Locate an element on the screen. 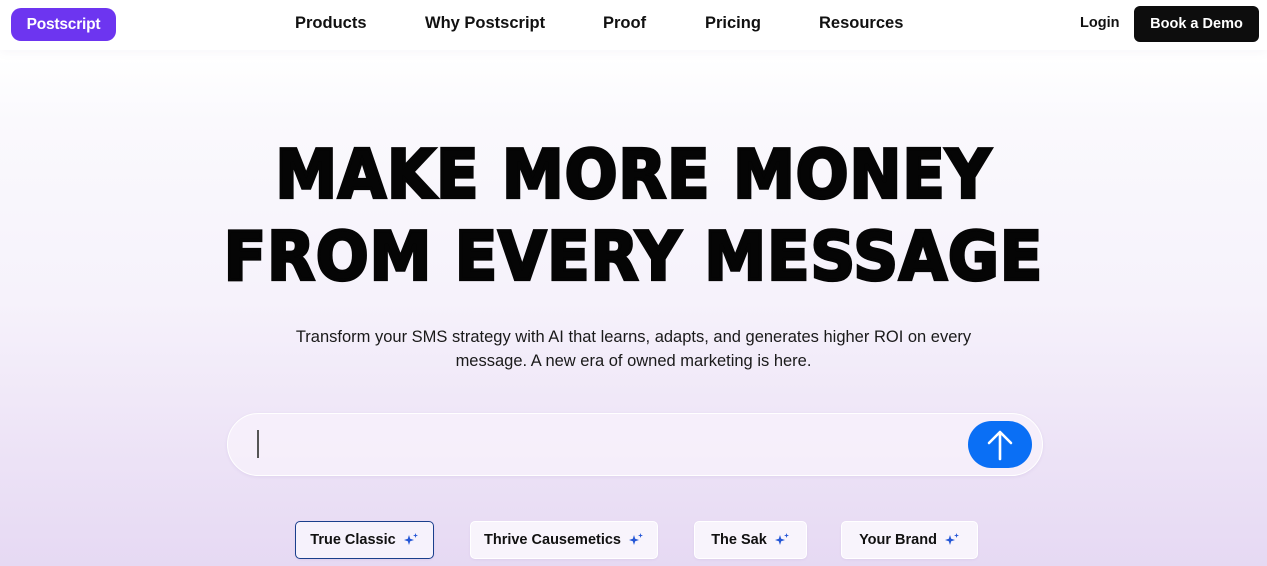 This screenshot has width=1267, height=566. nav-link-resources: Resources is located at coordinates (861, 23).